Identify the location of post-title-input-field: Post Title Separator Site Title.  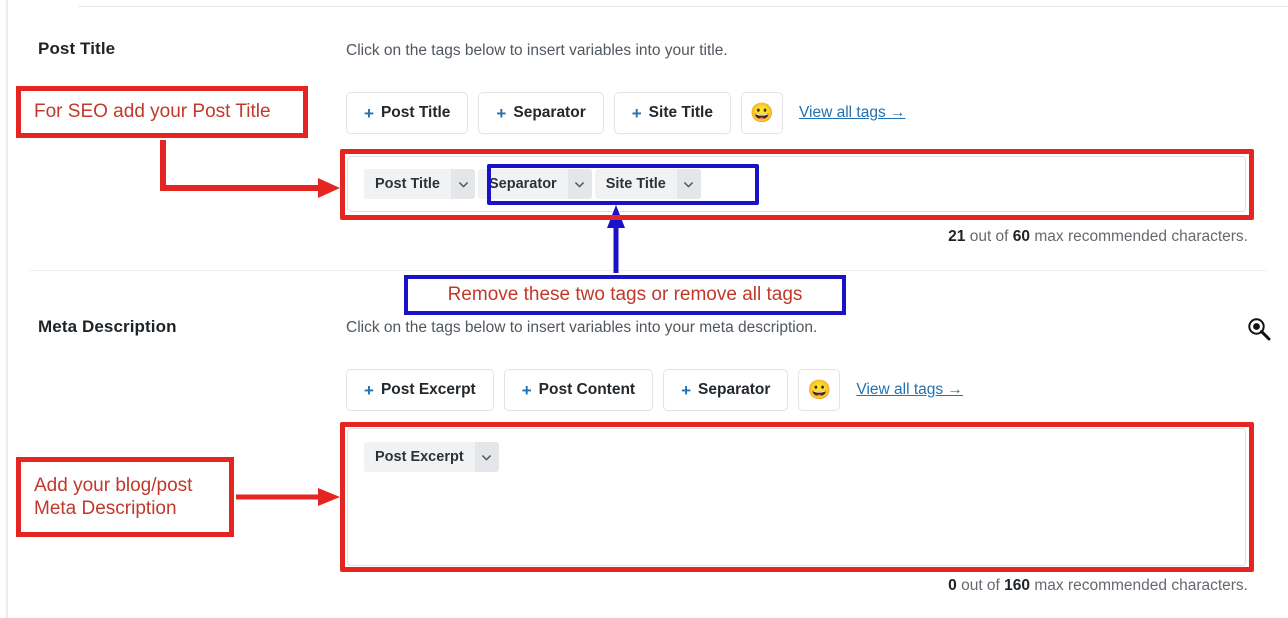
(796, 184).